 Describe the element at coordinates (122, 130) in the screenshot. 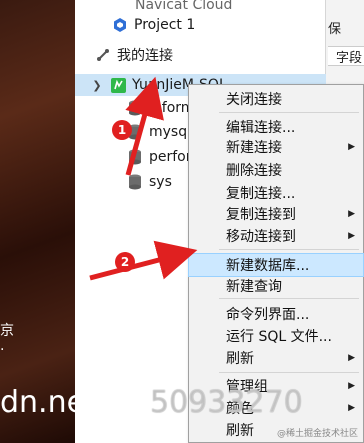

I see `annotation-badge-1: 1` at that location.